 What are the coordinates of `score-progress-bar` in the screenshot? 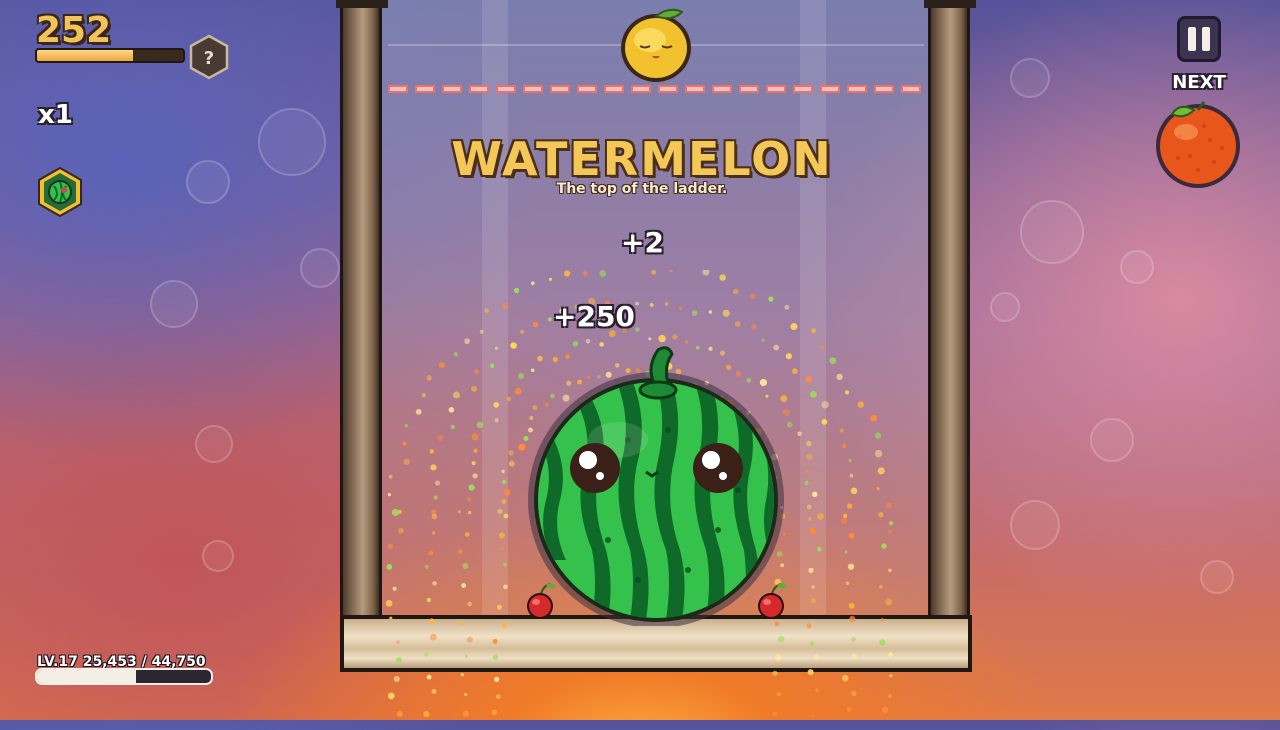 It's located at (110, 55).